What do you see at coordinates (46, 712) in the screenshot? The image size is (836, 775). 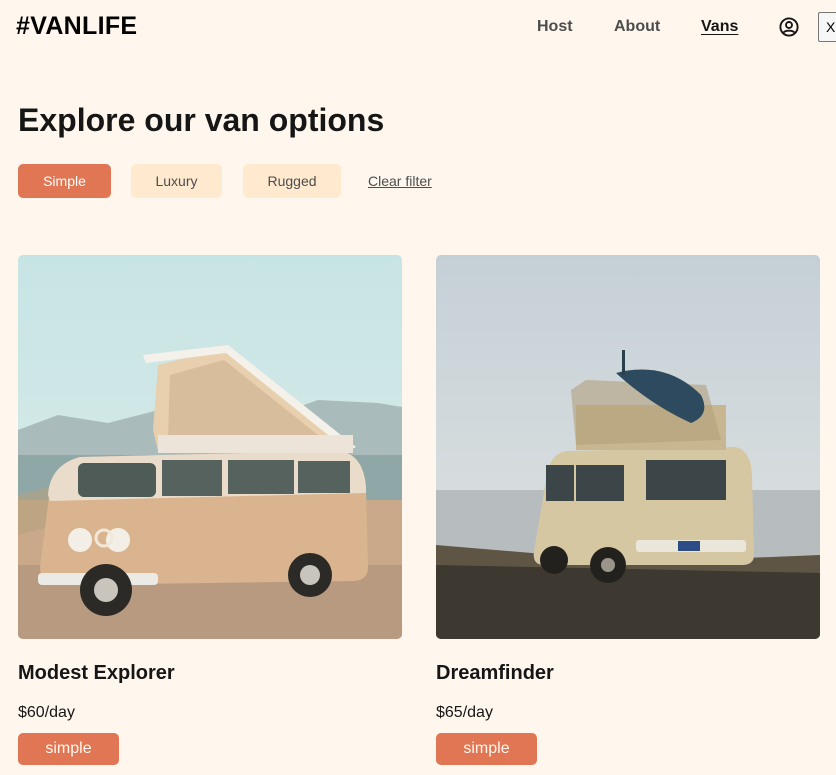 I see `van-price: $60/day` at bounding box center [46, 712].